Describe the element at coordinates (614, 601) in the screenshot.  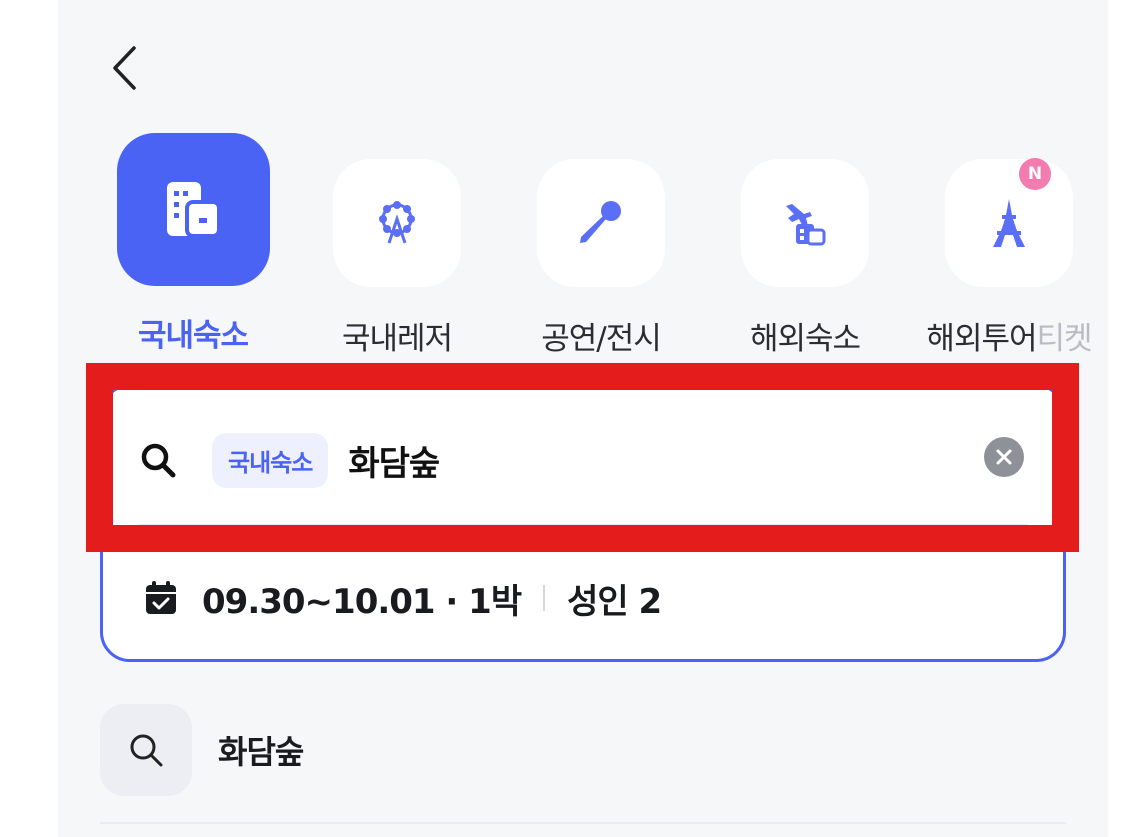
I see `guest-count: 성인 2` at that location.